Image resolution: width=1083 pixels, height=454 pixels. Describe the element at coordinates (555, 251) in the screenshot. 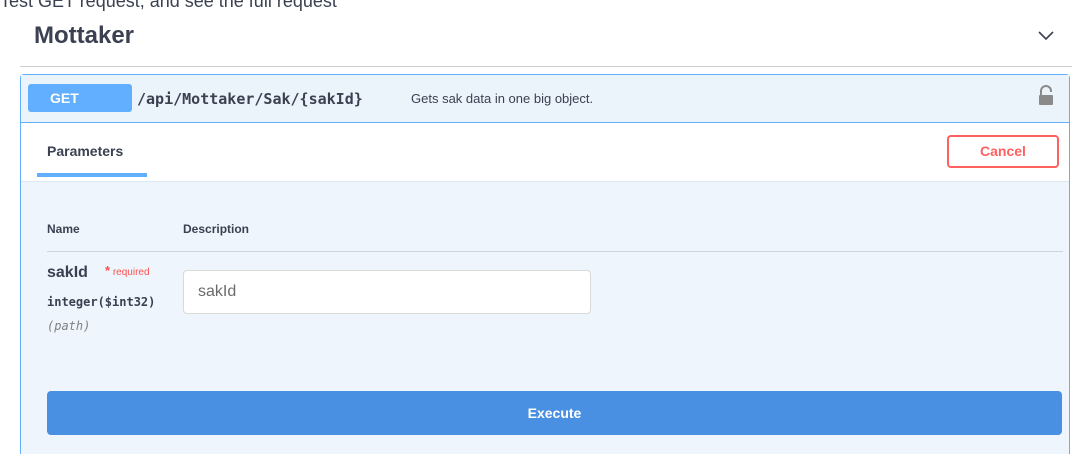

I see `table-divider` at that location.